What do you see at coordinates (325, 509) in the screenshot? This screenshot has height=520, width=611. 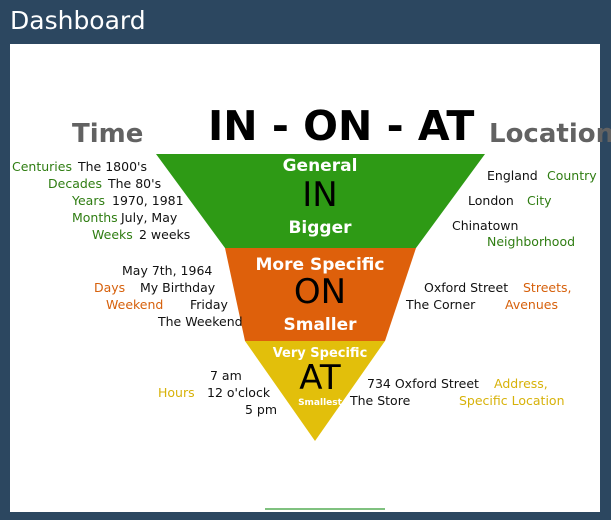 I see `footer-divider` at bounding box center [325, 509].